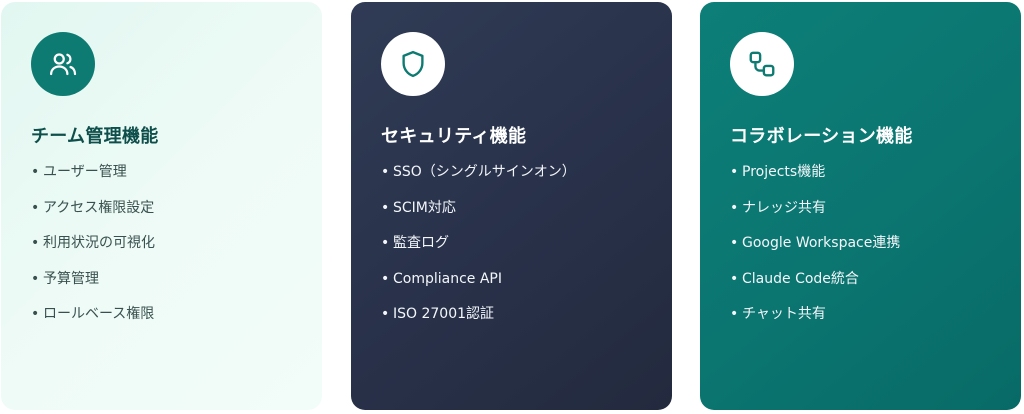  I want to click on list-item: • Compliance API, so click(526, 287).